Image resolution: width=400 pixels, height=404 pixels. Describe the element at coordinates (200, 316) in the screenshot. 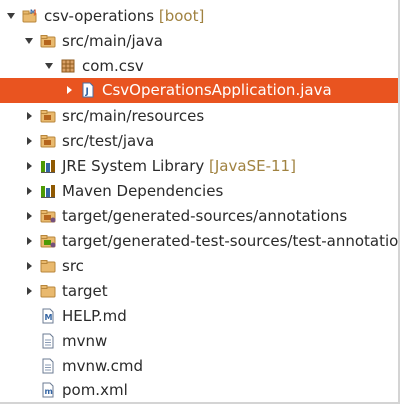

I see `tree-item-help-md: M HELP.md` at that location.